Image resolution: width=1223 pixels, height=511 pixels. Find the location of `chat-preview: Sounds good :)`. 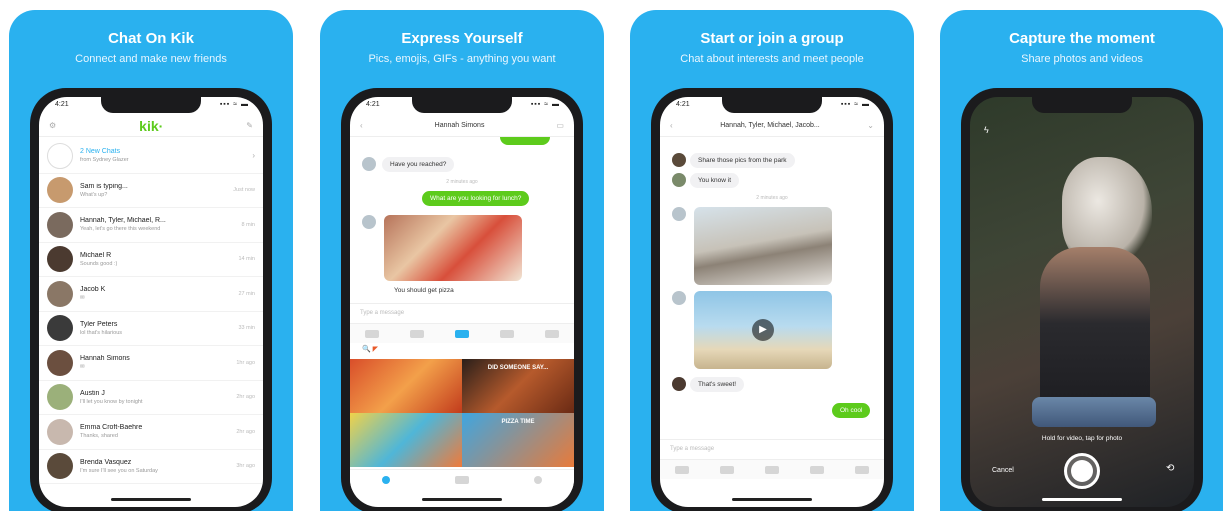

chat-preview: Sounds good :) is located at coordinates (99, 263).